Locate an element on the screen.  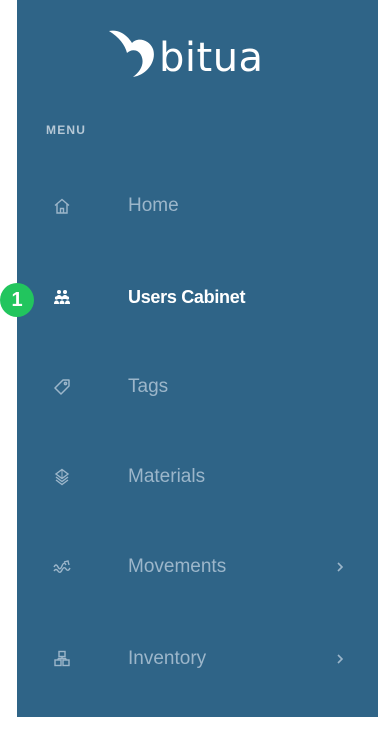
brand-logo: bitua is located at coordinates (205, 53).